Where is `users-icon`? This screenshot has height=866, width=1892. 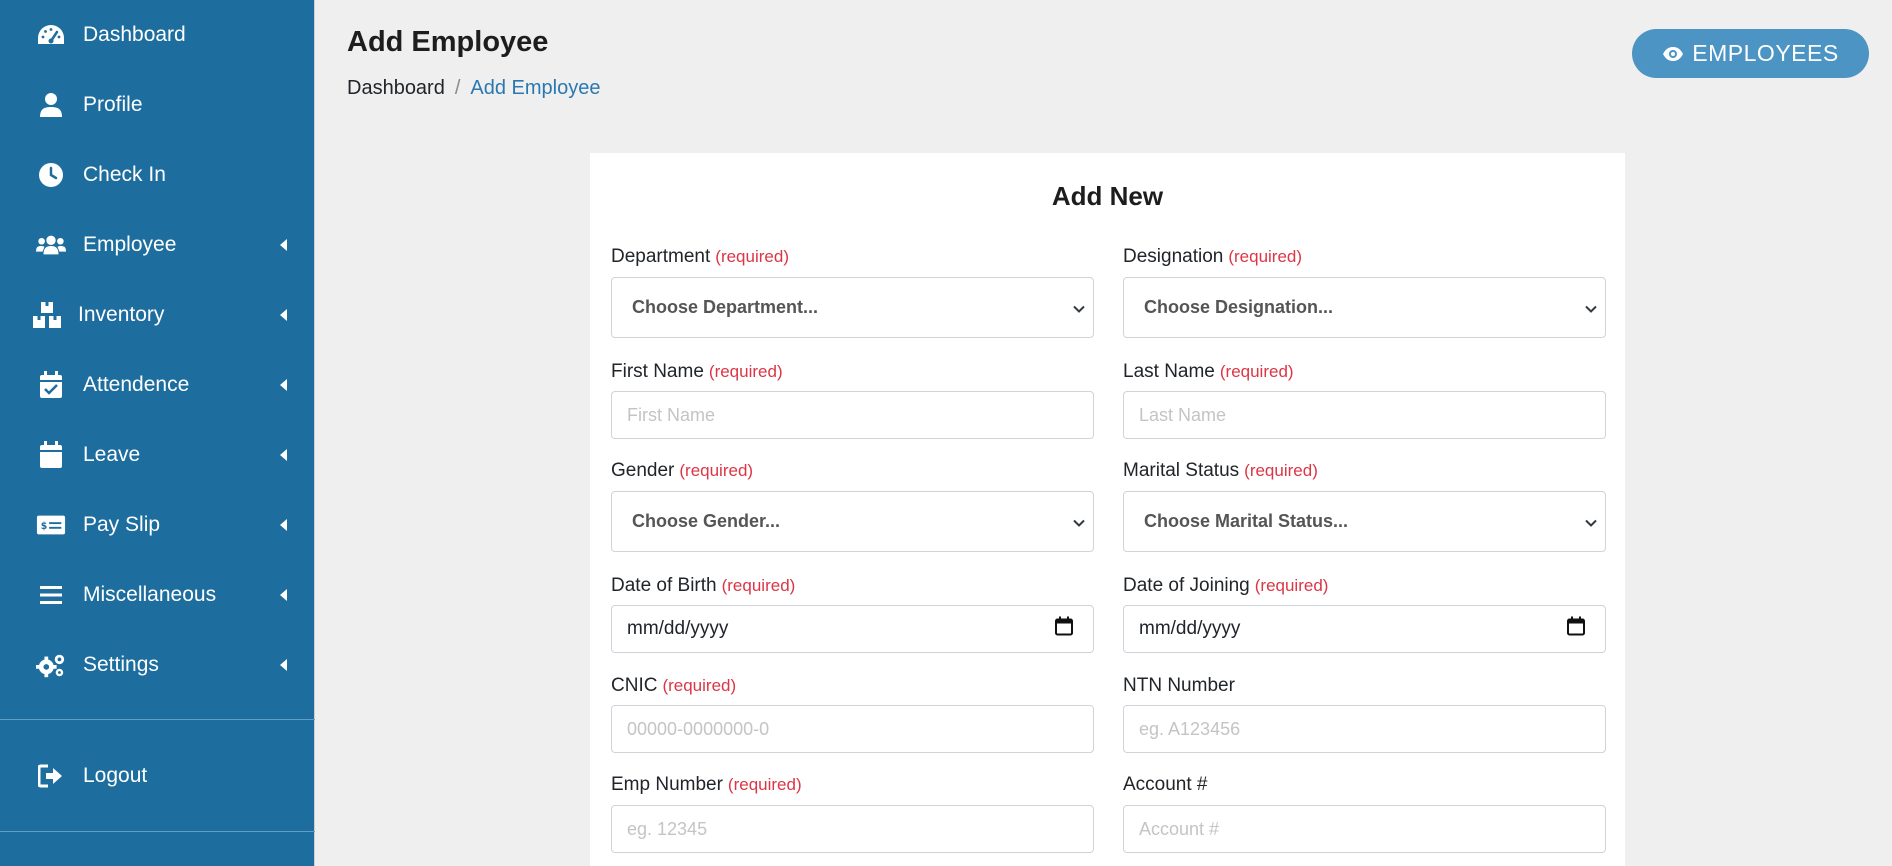
users-icon is located at coordinates (51, 245).